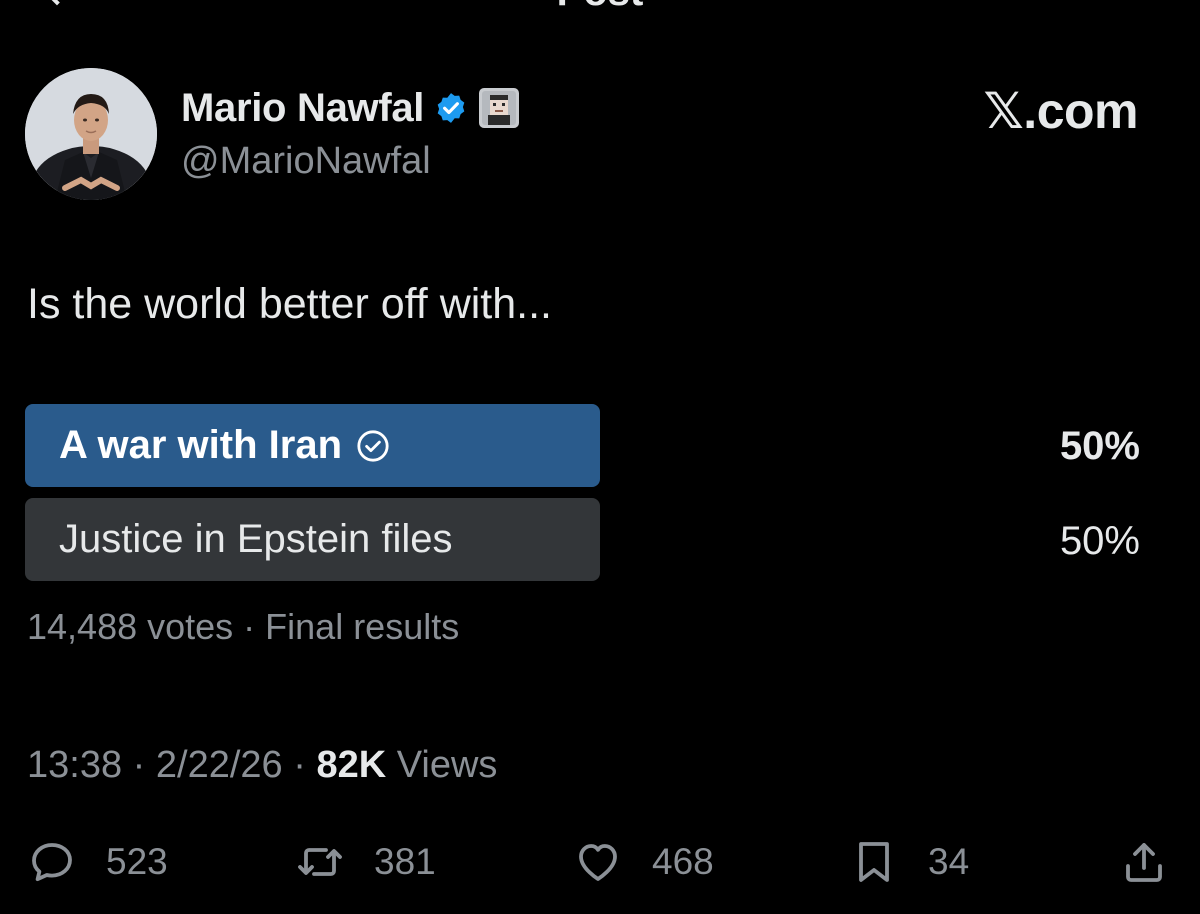  Describe the element at coordinates (405, 861) in the screenshot. I see `repost-count: 381` at that location.